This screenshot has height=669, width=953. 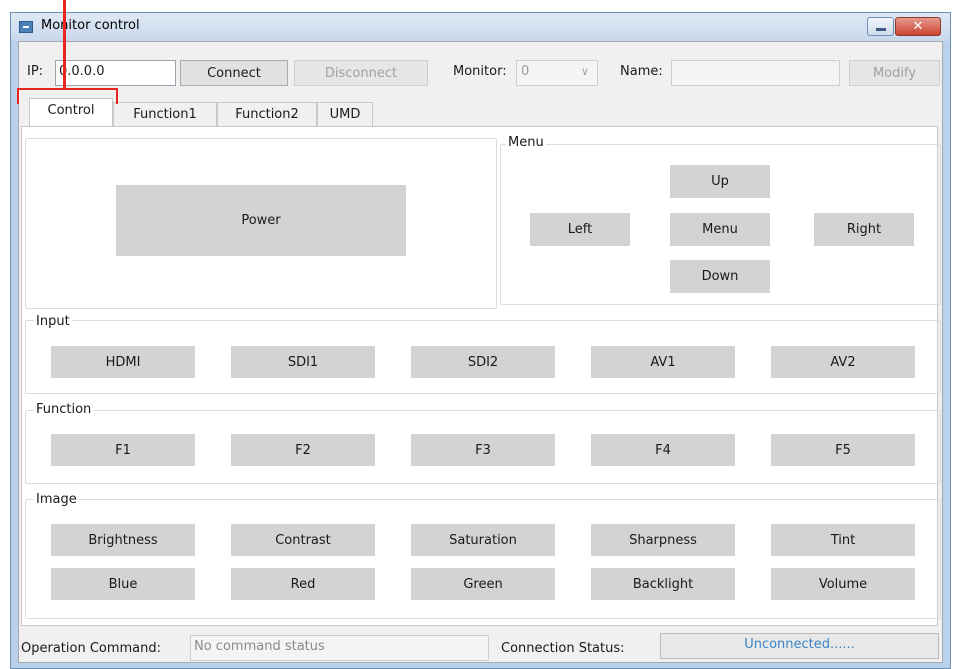 I want to click on down-button: Down, so click(x=720, y=276).